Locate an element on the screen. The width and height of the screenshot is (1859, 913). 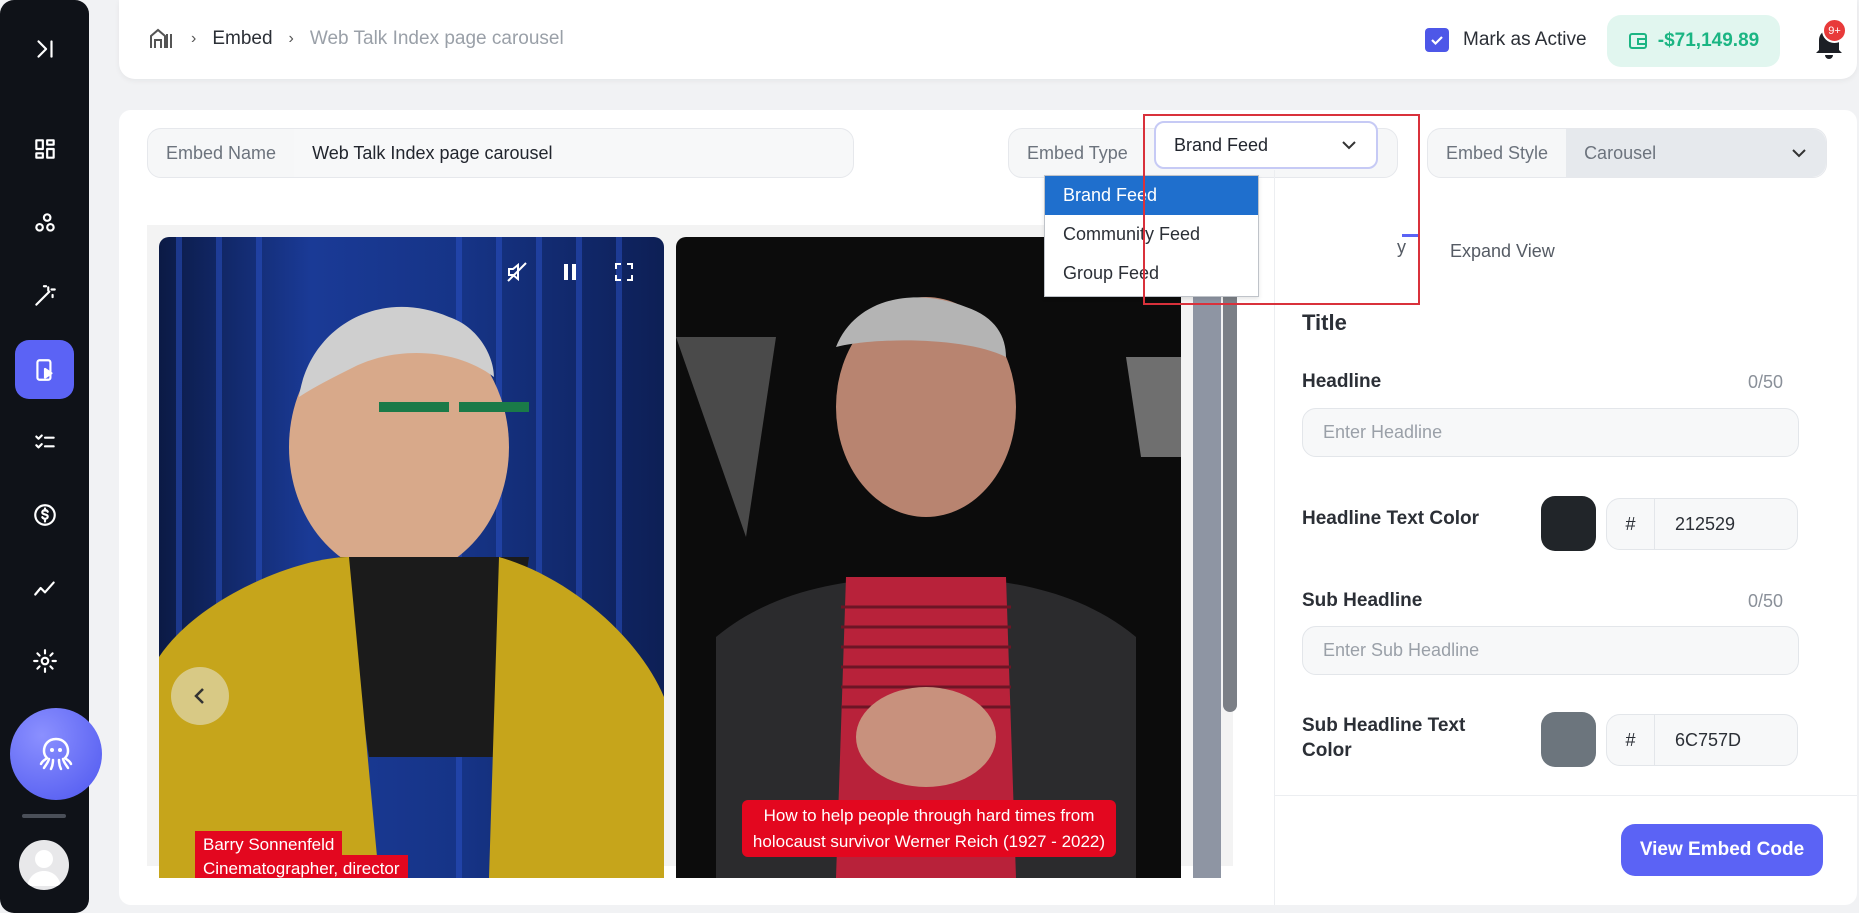
mark-active-toggle: Mark as Active is located at coordinates (1506, 40).